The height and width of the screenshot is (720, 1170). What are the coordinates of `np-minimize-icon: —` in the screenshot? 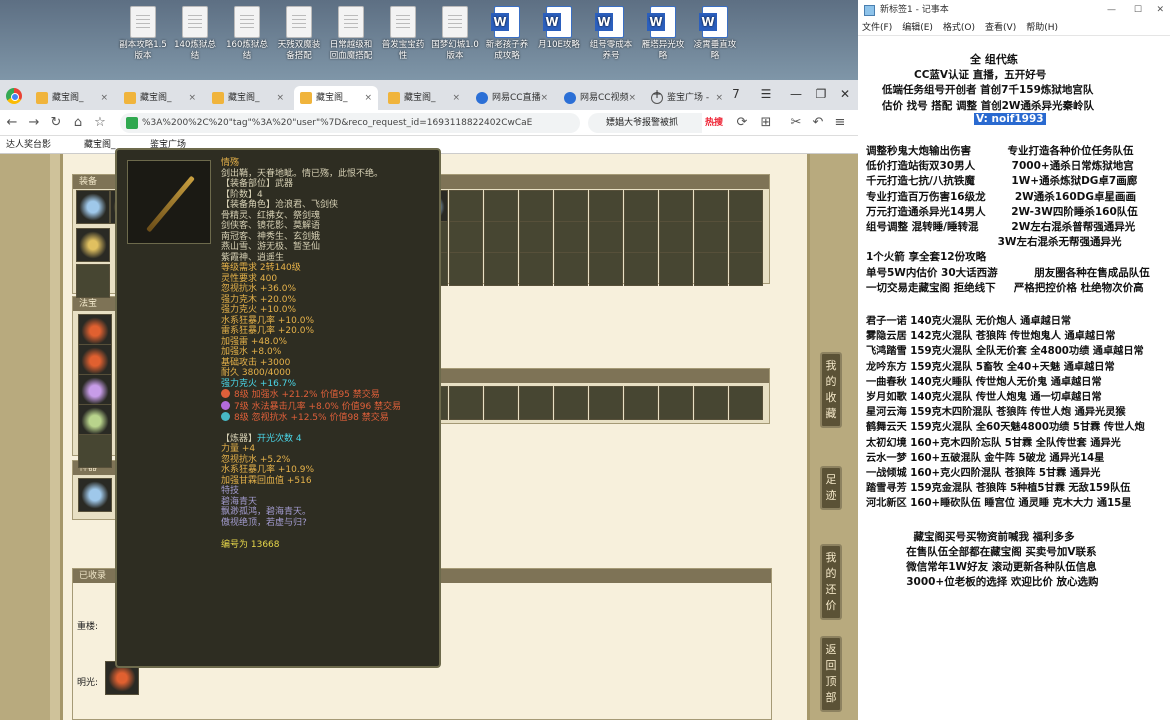 It's located at (1111, 10).